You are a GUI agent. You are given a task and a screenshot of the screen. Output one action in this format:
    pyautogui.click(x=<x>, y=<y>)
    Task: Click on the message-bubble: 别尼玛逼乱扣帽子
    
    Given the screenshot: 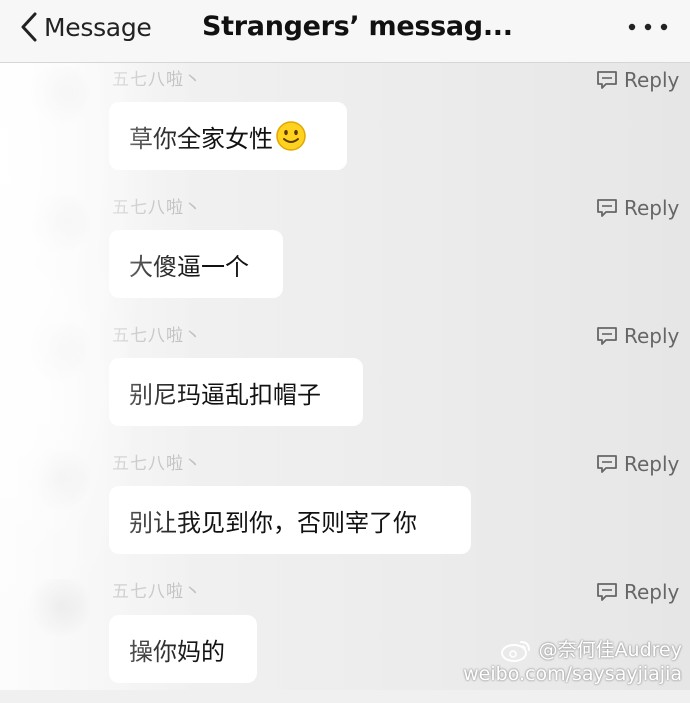 What is the action you would take?
    pyautogui.click(x=236, y=392)
    